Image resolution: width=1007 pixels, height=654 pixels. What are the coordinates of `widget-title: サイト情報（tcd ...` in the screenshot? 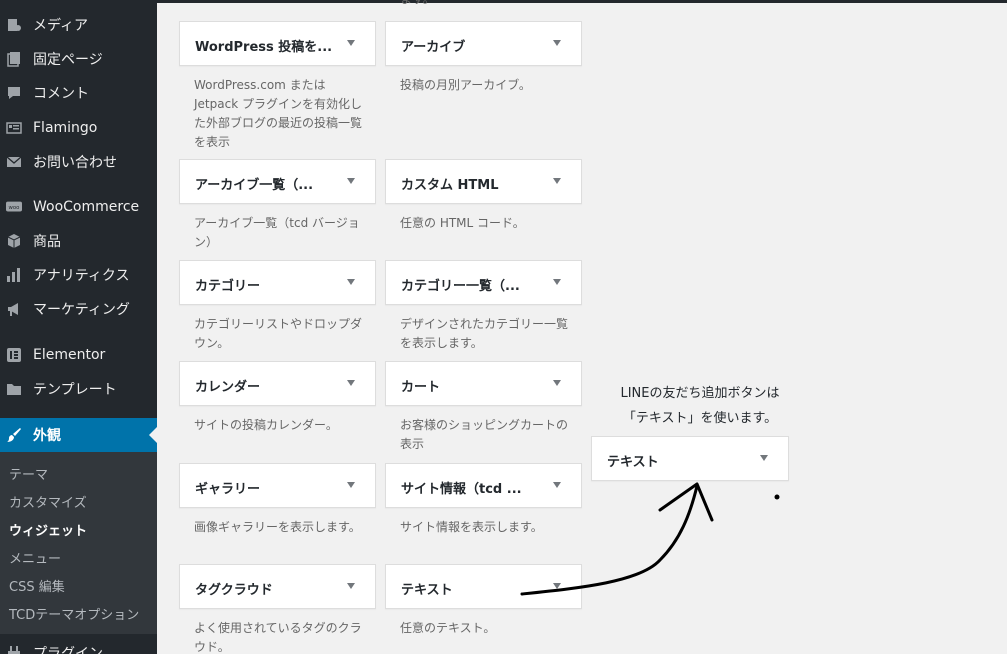 It's located at (461, 489).